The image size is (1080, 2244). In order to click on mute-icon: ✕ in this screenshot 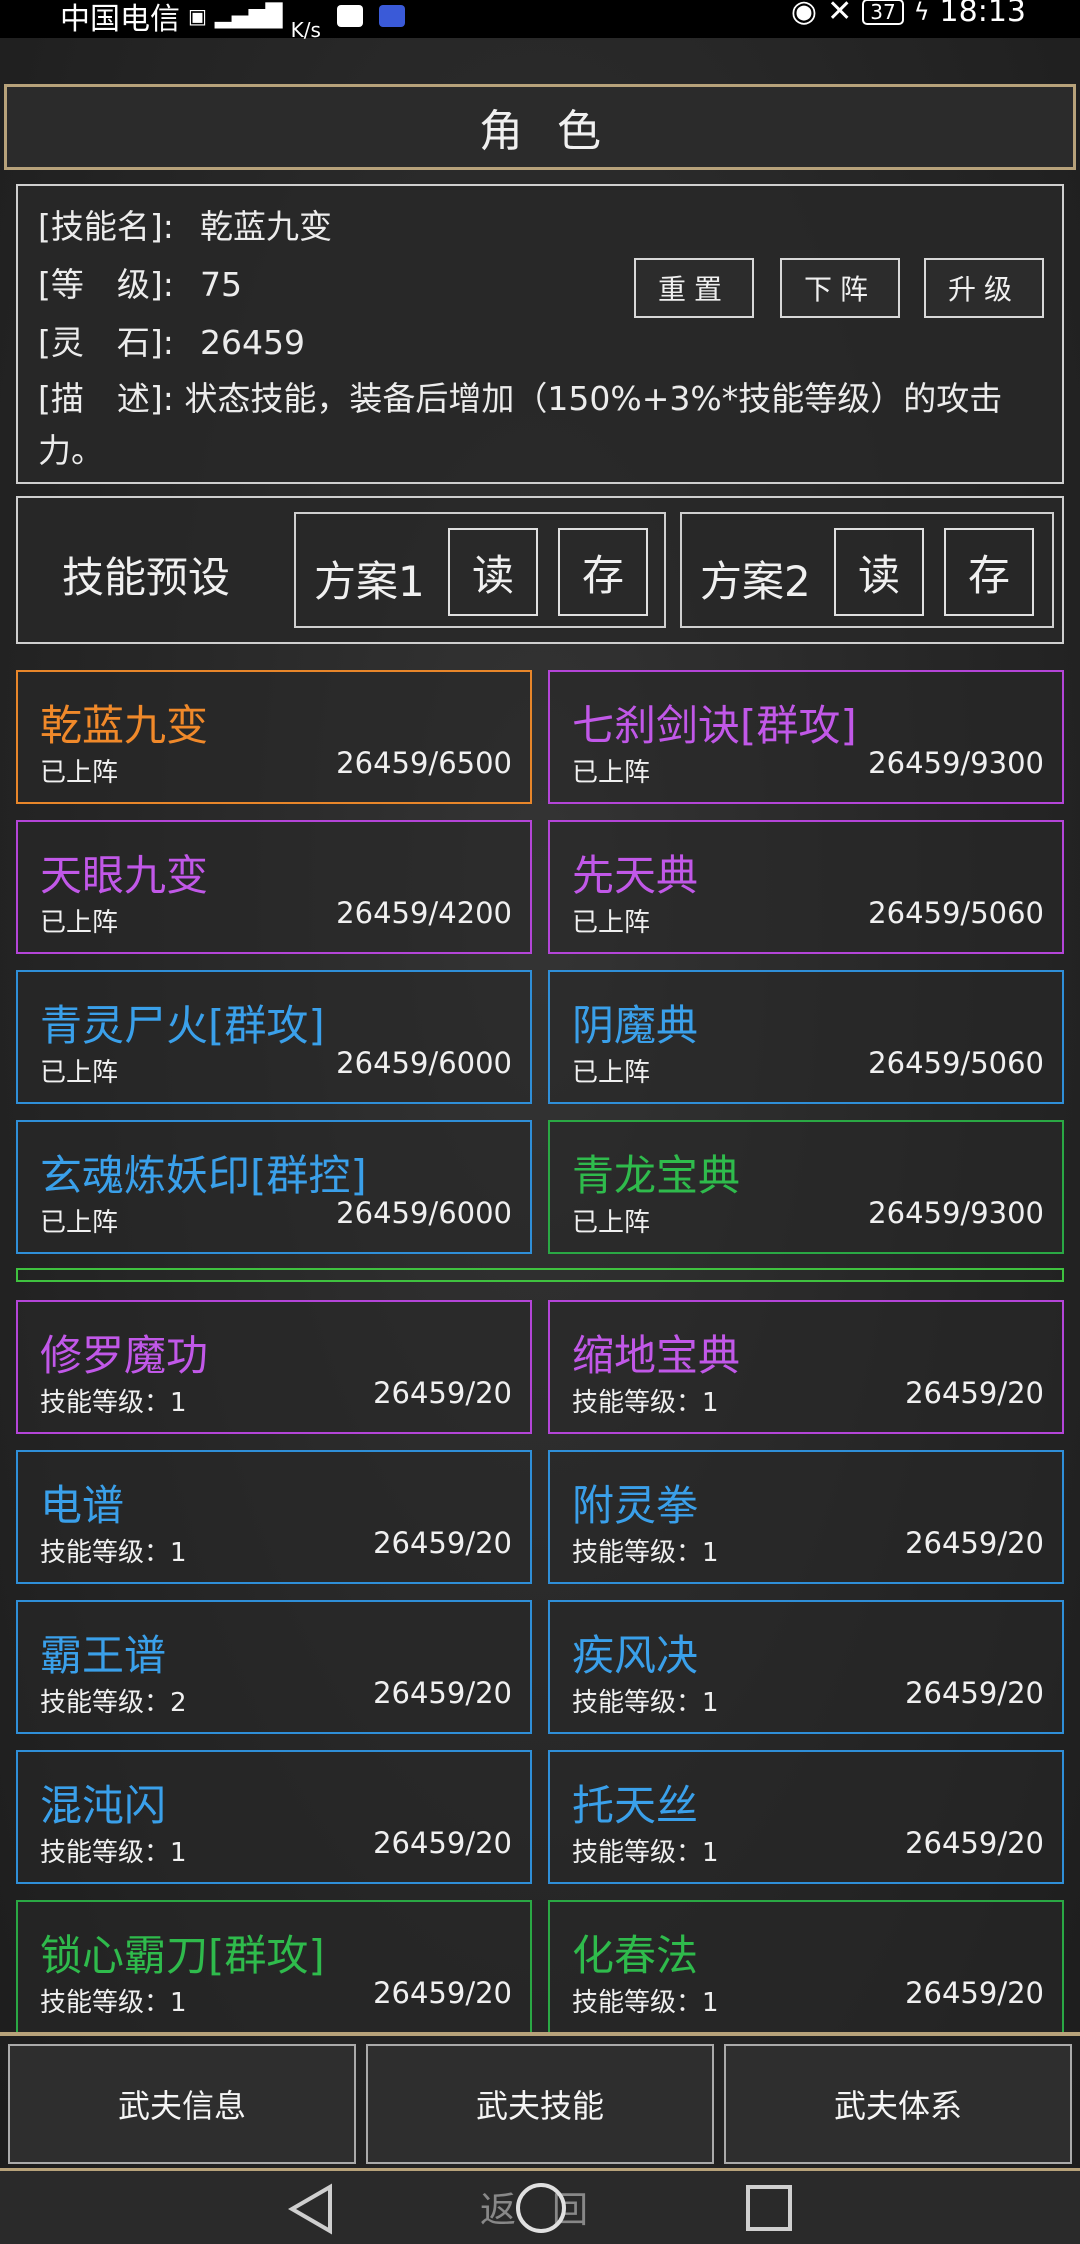, I will do `click(840, 14)`.